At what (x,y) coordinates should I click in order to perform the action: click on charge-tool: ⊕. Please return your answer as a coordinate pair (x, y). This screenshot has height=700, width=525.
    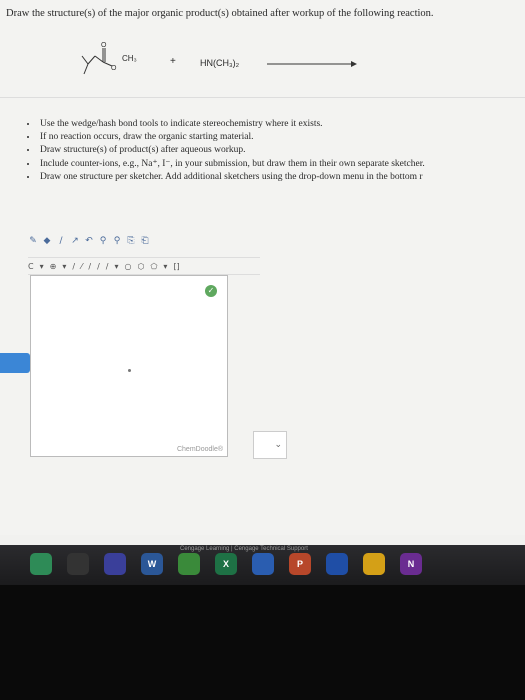
    Looking at the image, I should click on (53, 266).